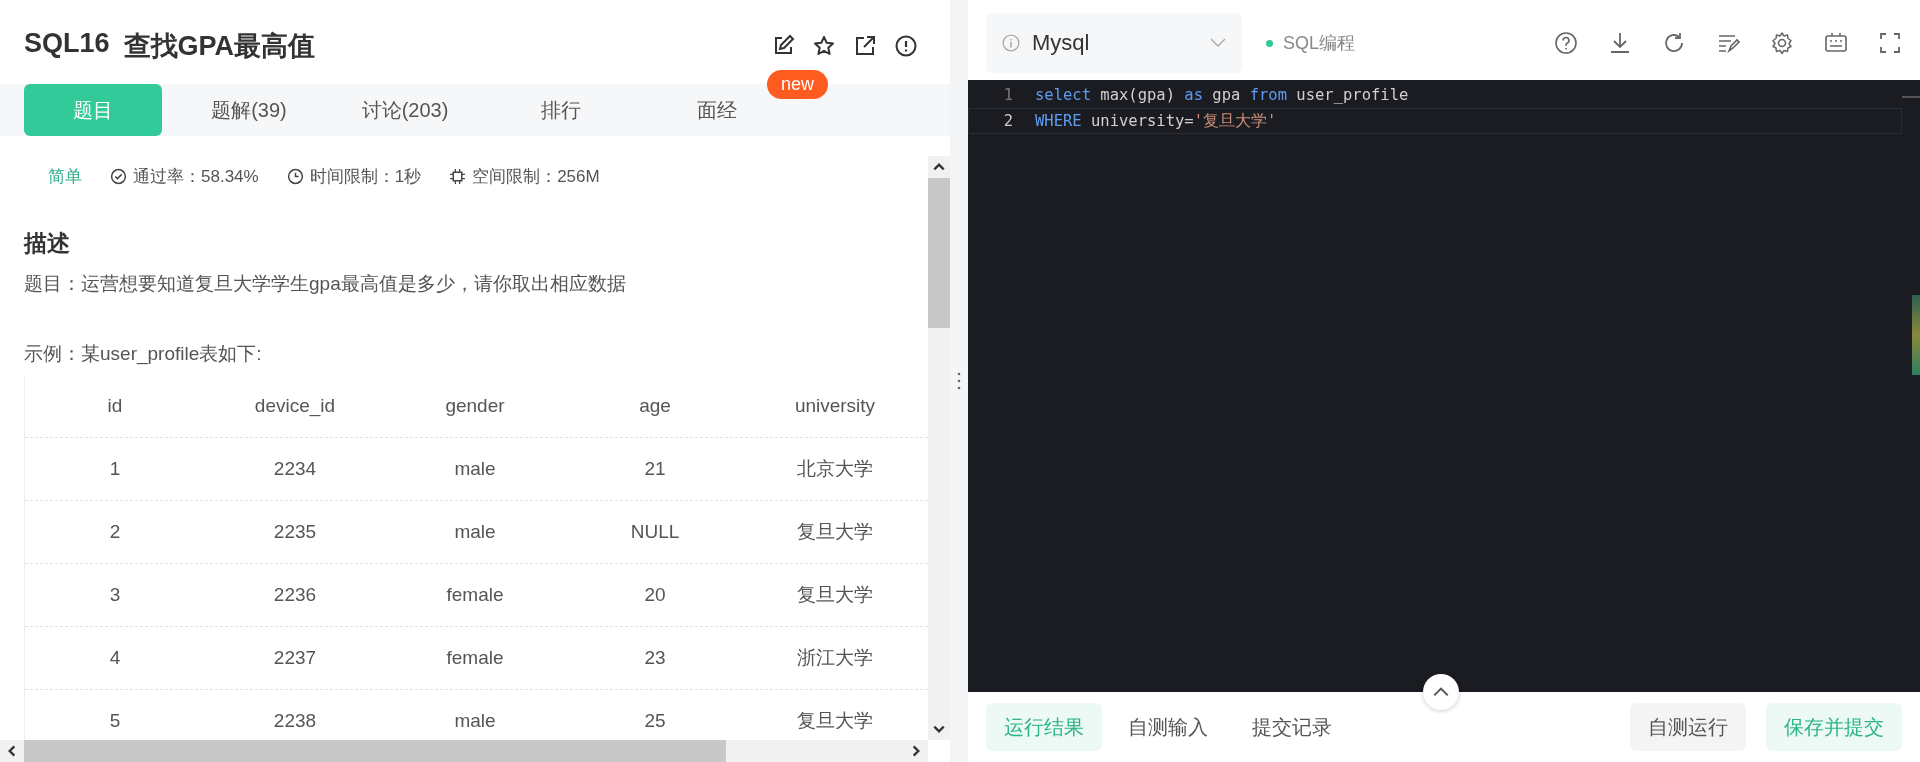  What do you see at coordinates (143, 354) in the screenshot?
I see `example-caption: 示例：某user_profile表如下:` at bounding box center [143, 354].